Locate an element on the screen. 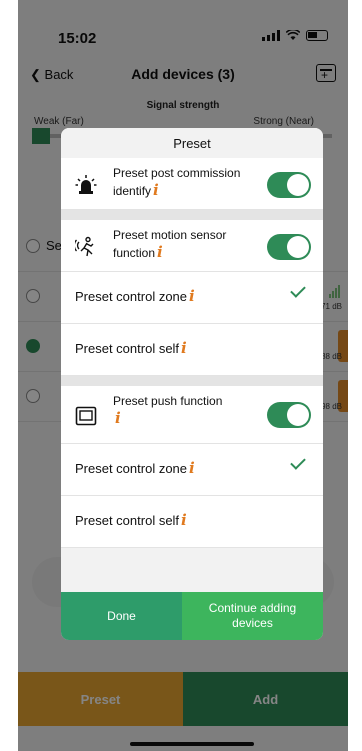 Image resolution: width=362 pixels, height=751 pixels. dialog-footer: Done Continue adding devices is located at coordinates (192, 616).